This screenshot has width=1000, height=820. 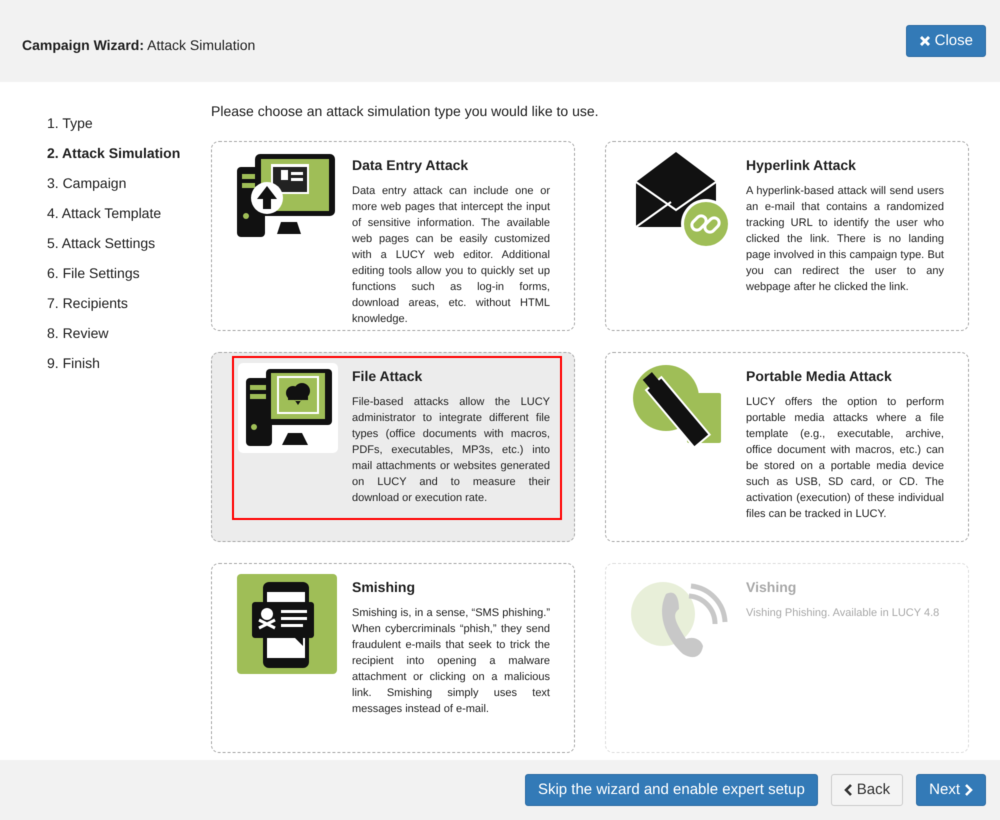 I want to click on card-title: Vishing, so click(x=772, y=587).